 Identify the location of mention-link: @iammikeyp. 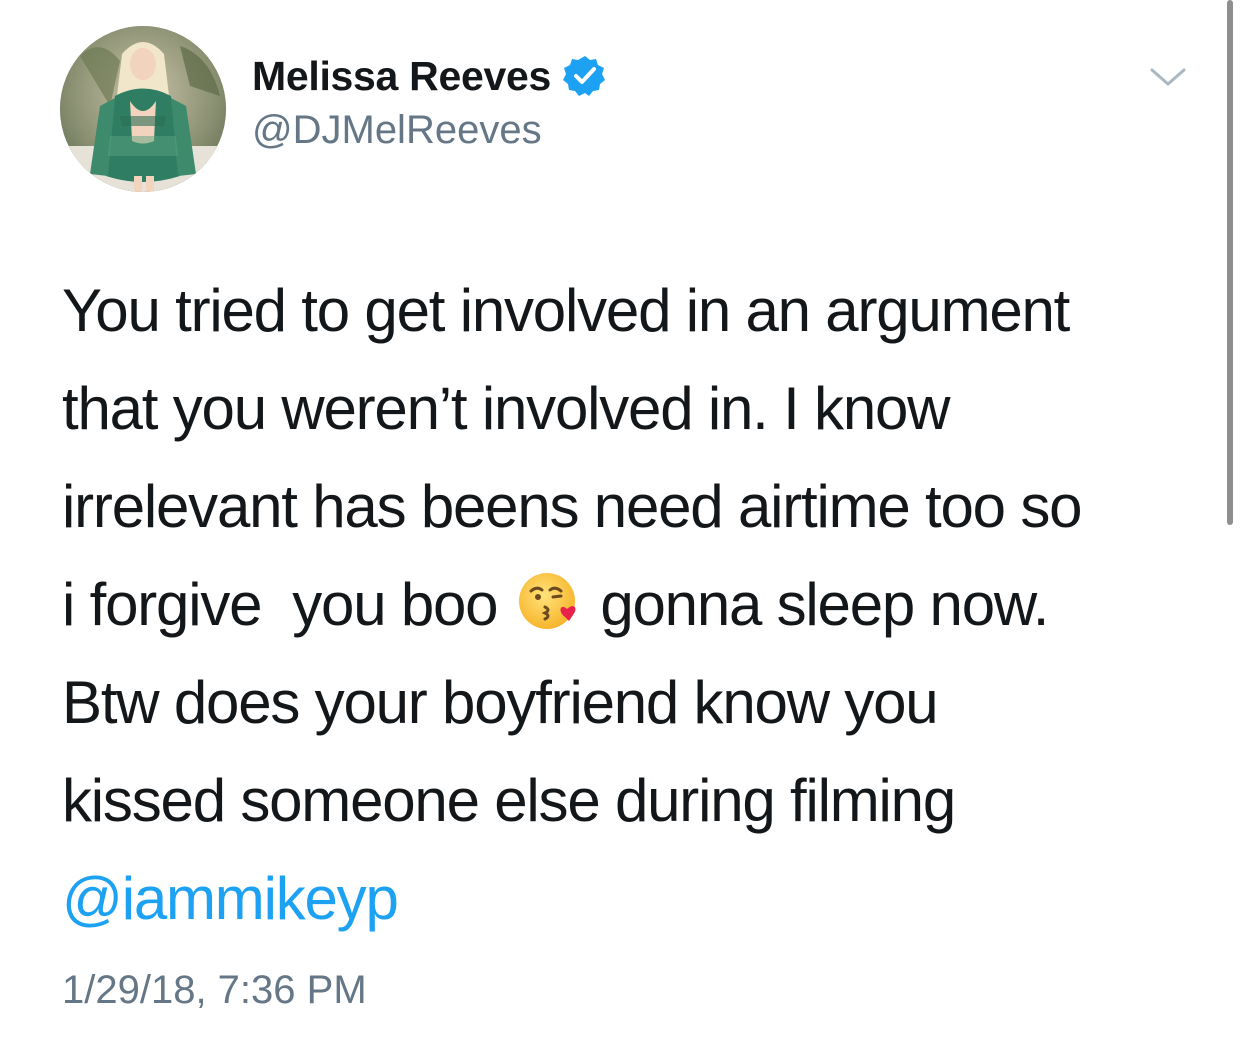
(632, 899).